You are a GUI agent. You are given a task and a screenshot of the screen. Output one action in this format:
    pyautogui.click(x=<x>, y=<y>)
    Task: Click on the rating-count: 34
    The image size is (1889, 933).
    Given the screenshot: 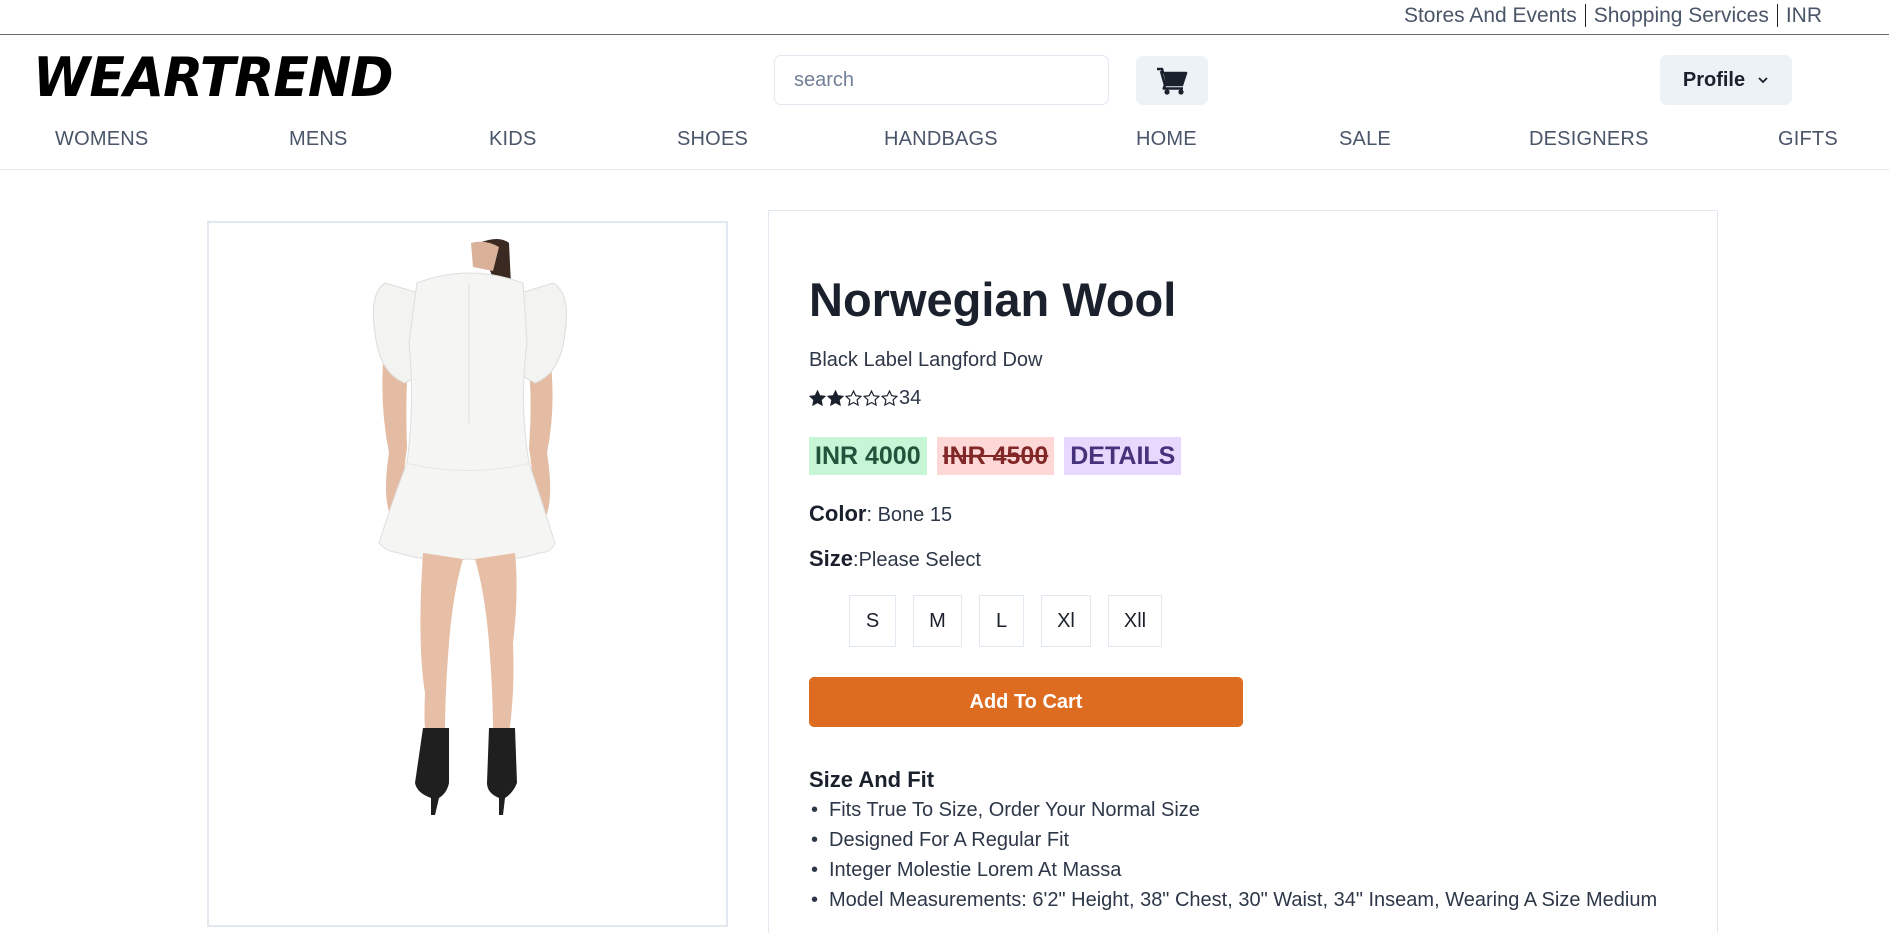 What is the action you would take?
    pyautogui.click(x=910, y=398)
    